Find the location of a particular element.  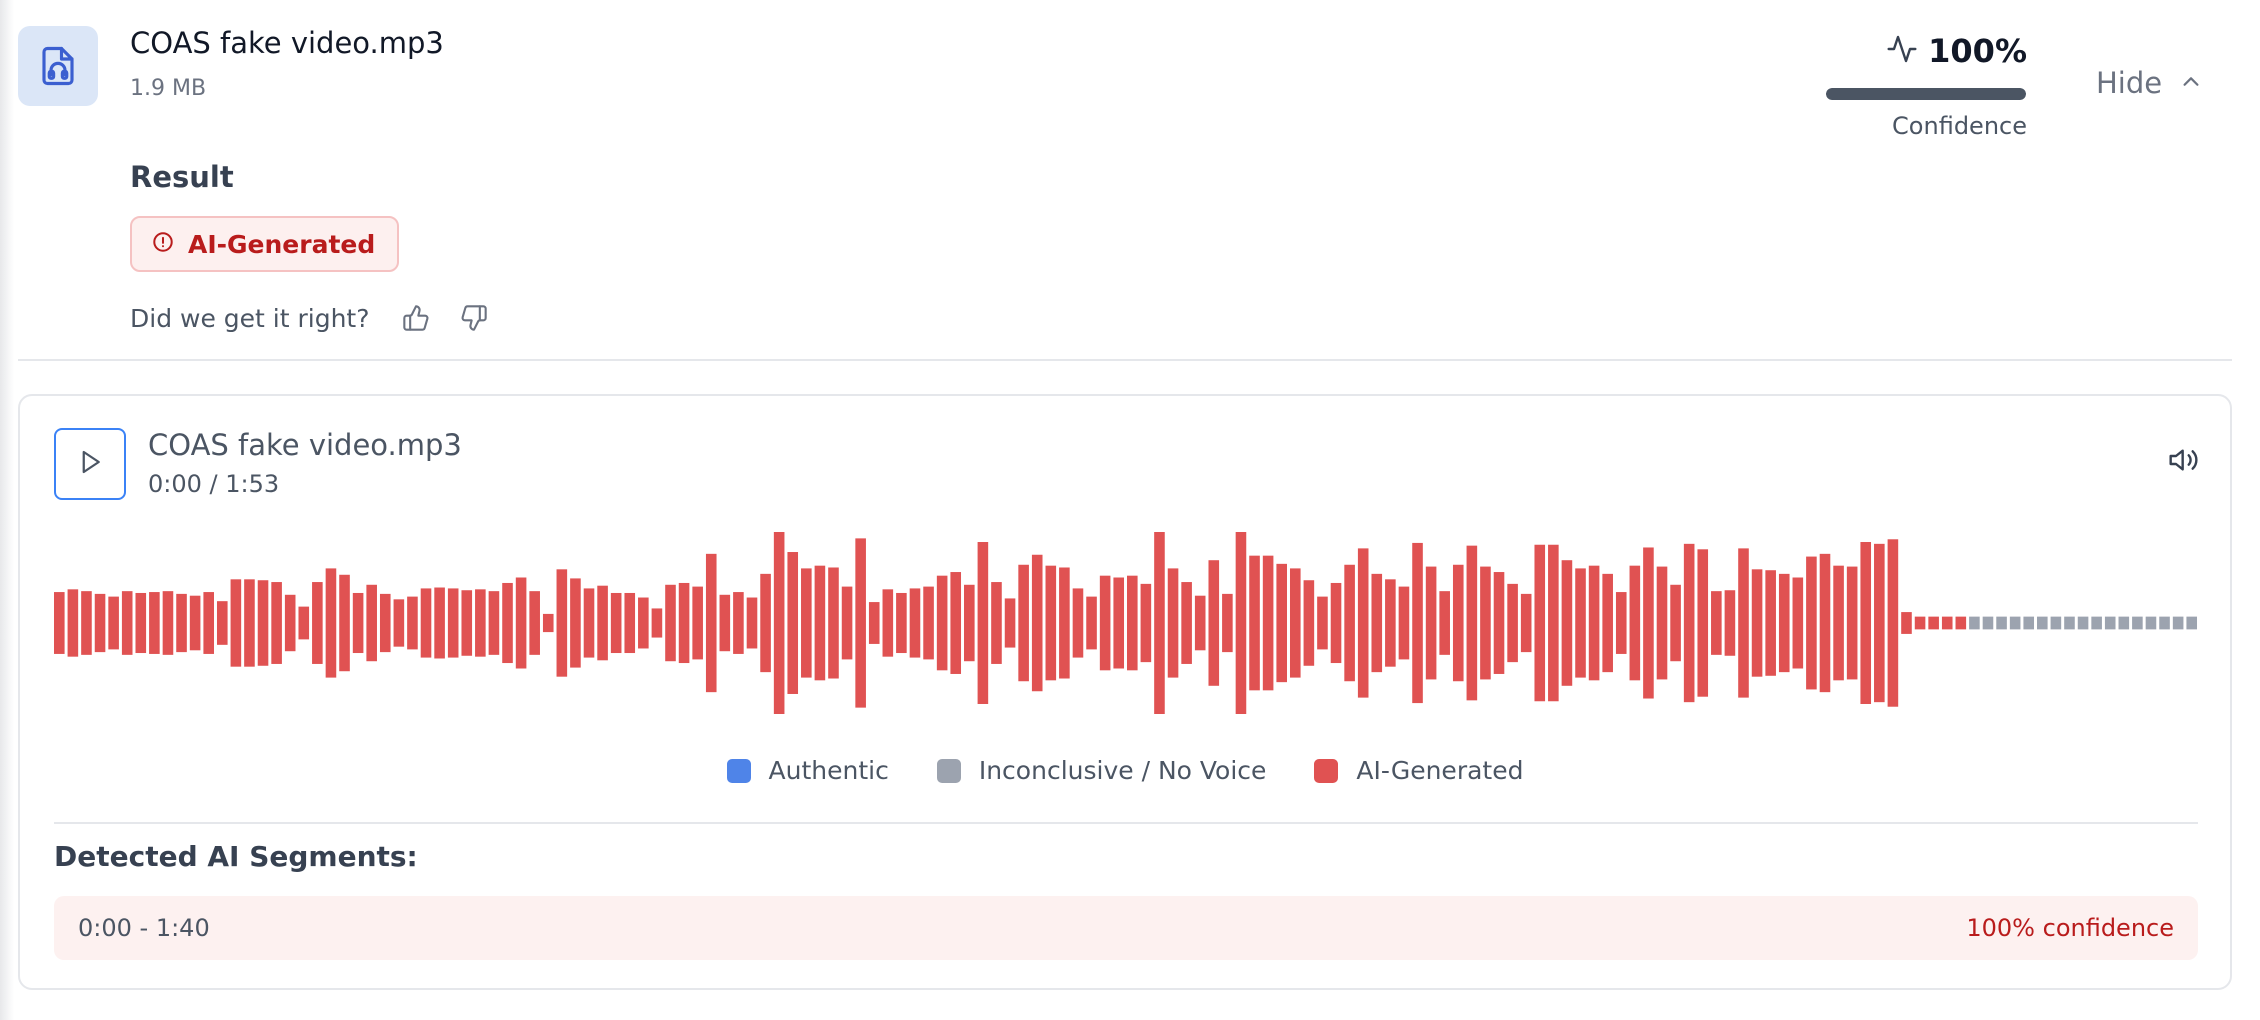

confidence-value: 100% is located at coordinates (1977, 51).